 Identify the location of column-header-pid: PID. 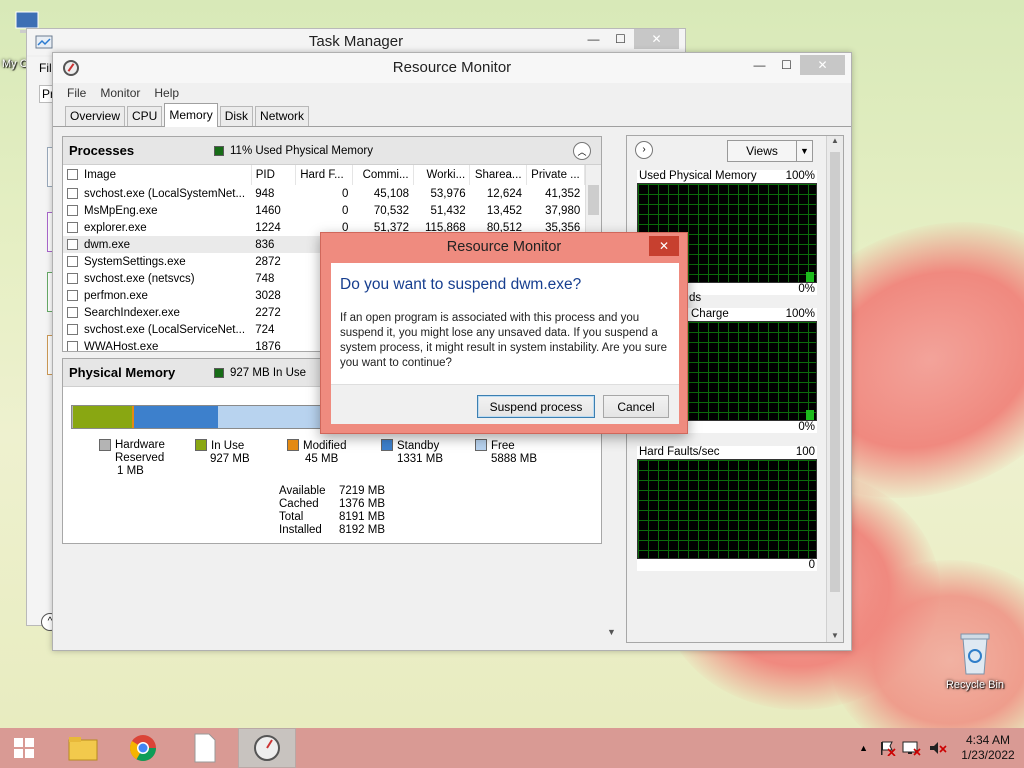
(274, 175).